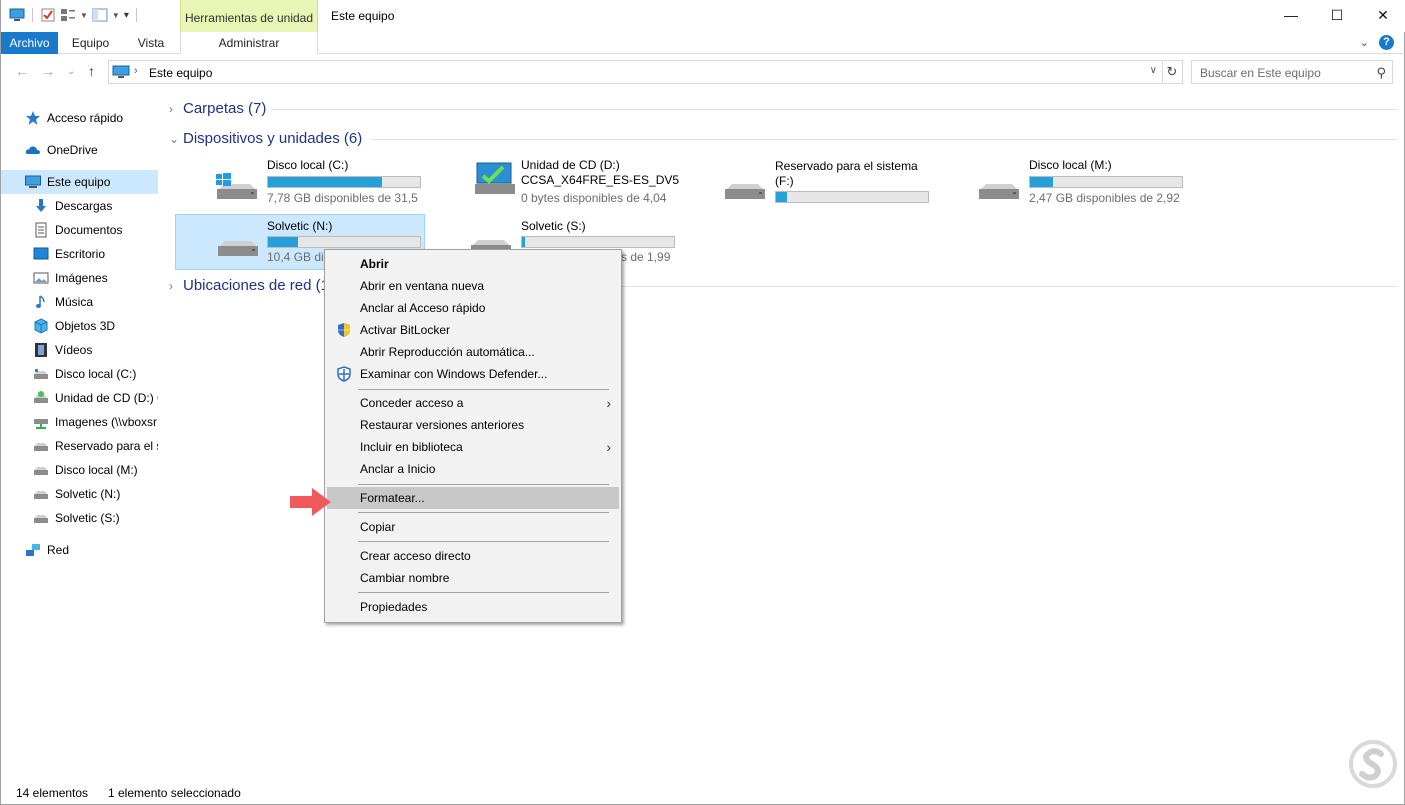  I want to click on group-ubicaciones-red: › Ubicaciones de red (1, so click(249, 285).